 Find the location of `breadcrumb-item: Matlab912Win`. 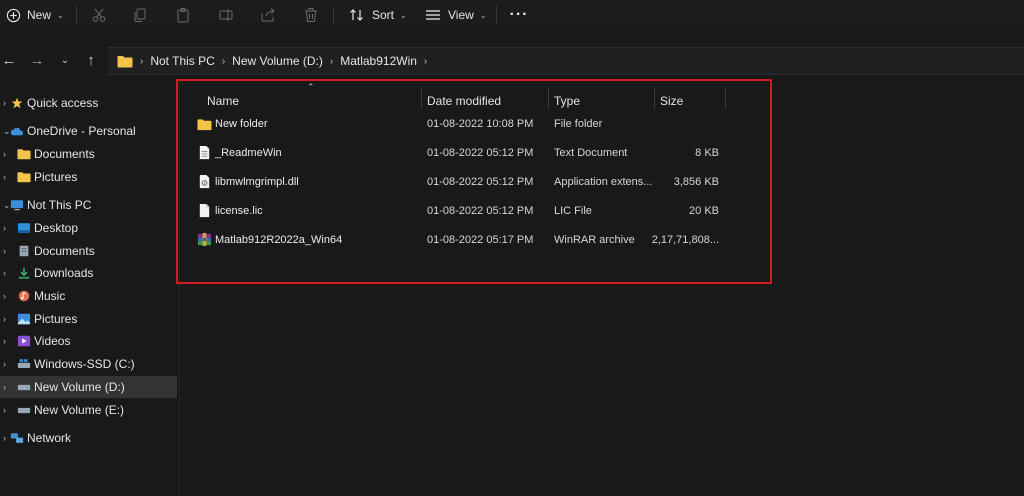

breadcrumb-item: Matlab912Win is located at coordinates (378, 61).